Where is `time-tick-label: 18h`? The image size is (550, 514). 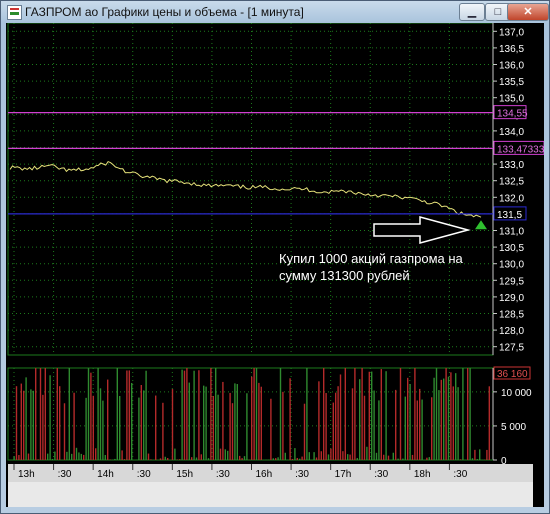 time-tick-label: 18h is located at coordinates (422, 474).